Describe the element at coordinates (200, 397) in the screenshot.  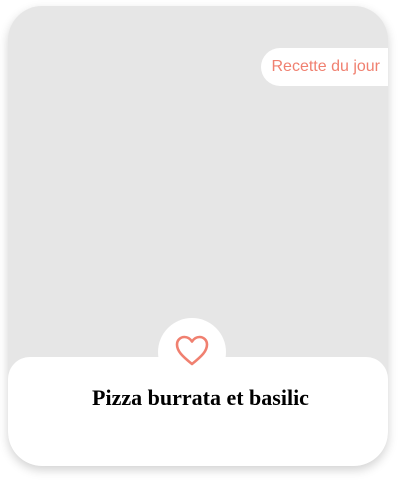
I see `recipe-title: Pizza burrata et basilic` at that location.